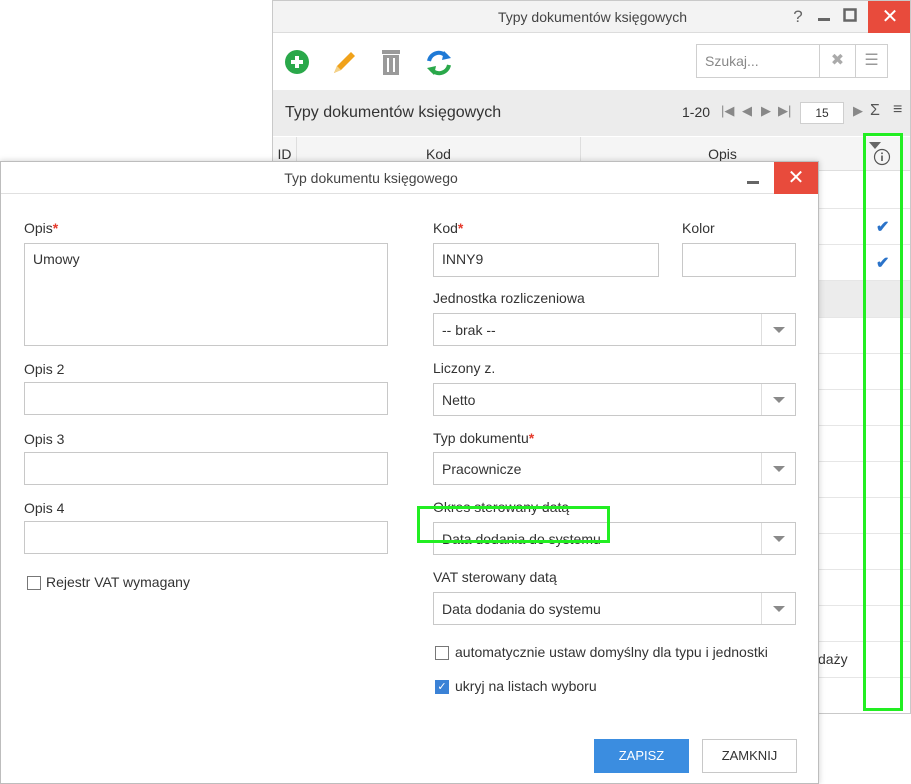 The width and height of the screenshot is (911, 784). Describe the element at coordinates (614, 468) in the screenshot. I see `typ-dokumentu-select: Pracownicze` at that location.